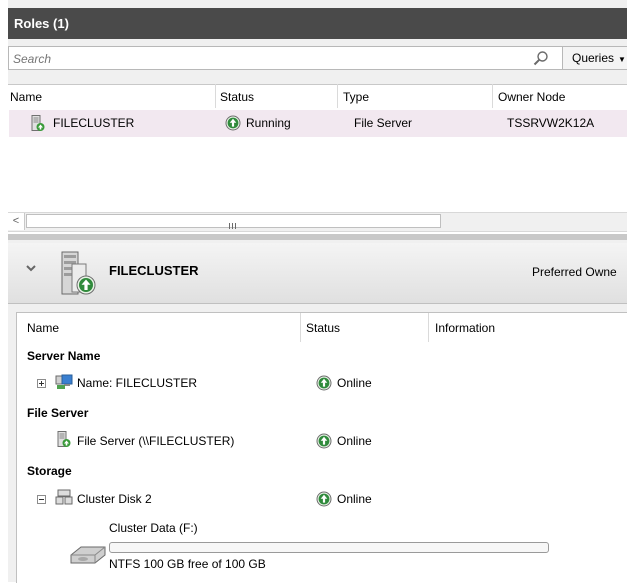 The height and width of the screenshot is (583, 627). I want to click on resource-name: Cluster Disk 2, so click(114, 499).